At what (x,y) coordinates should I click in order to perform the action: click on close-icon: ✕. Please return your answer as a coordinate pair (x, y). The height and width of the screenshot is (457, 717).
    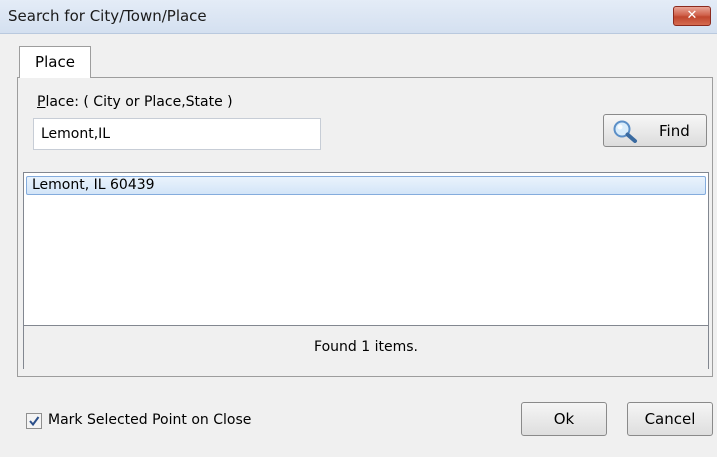
    Looking at the image, I should click on (692, 15).